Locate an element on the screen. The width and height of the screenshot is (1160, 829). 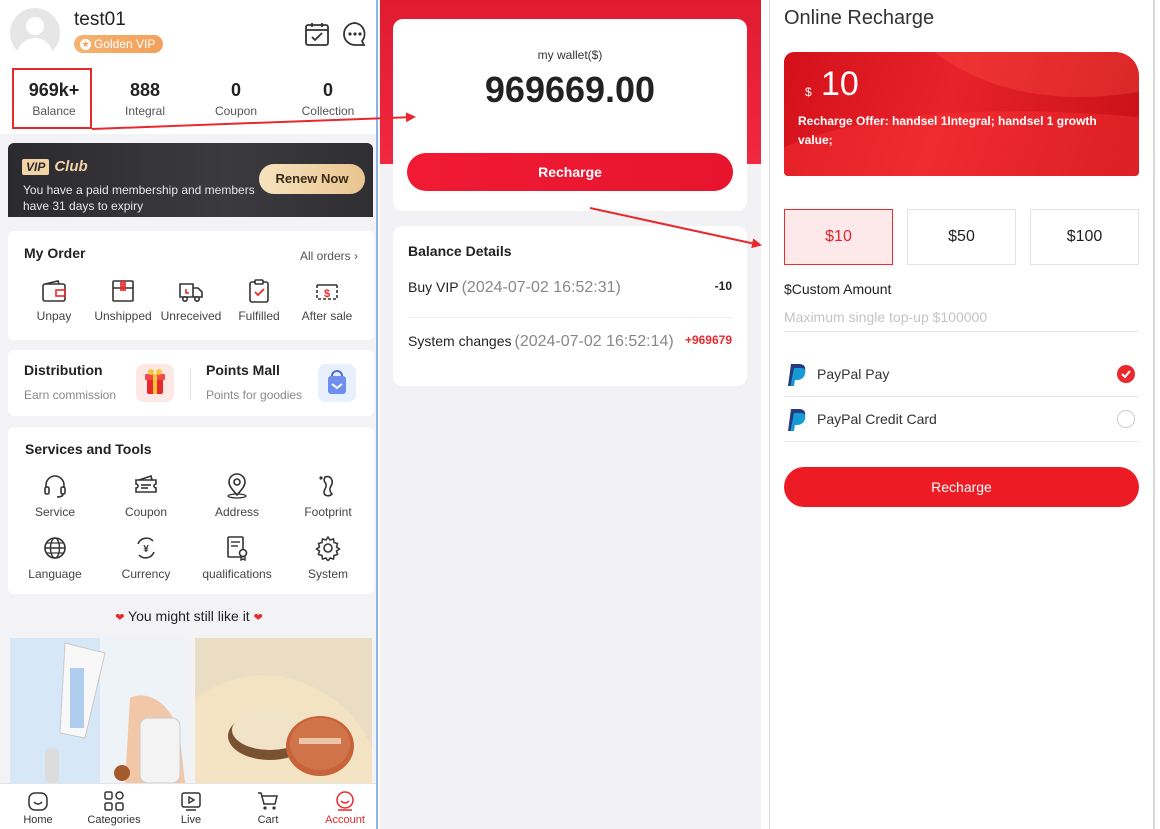
currency-exchange-icon: ¥ is located at coordinates (146, 548).